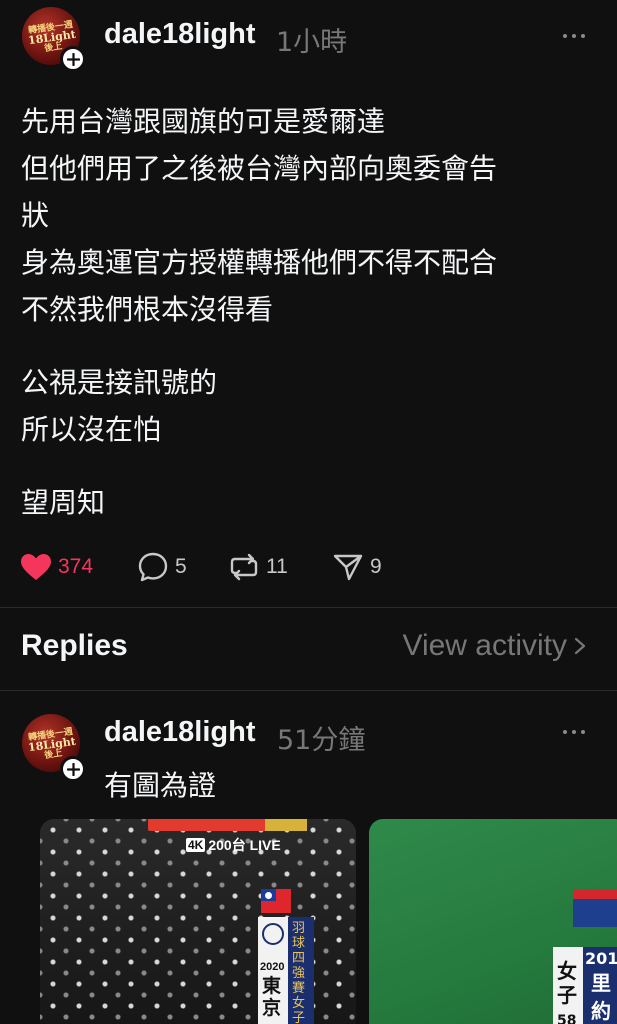 Image resolution: width=617 pixels, height=1024 pixels. Describe the element at coordinates (119, 382) in the screenshot. I see `post-line: 公視是接訊號的` at that location.